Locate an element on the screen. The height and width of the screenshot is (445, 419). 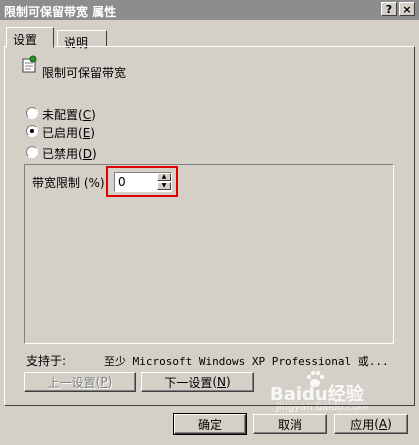
cancel-button: 取消 is located at coordinates (290, 424).